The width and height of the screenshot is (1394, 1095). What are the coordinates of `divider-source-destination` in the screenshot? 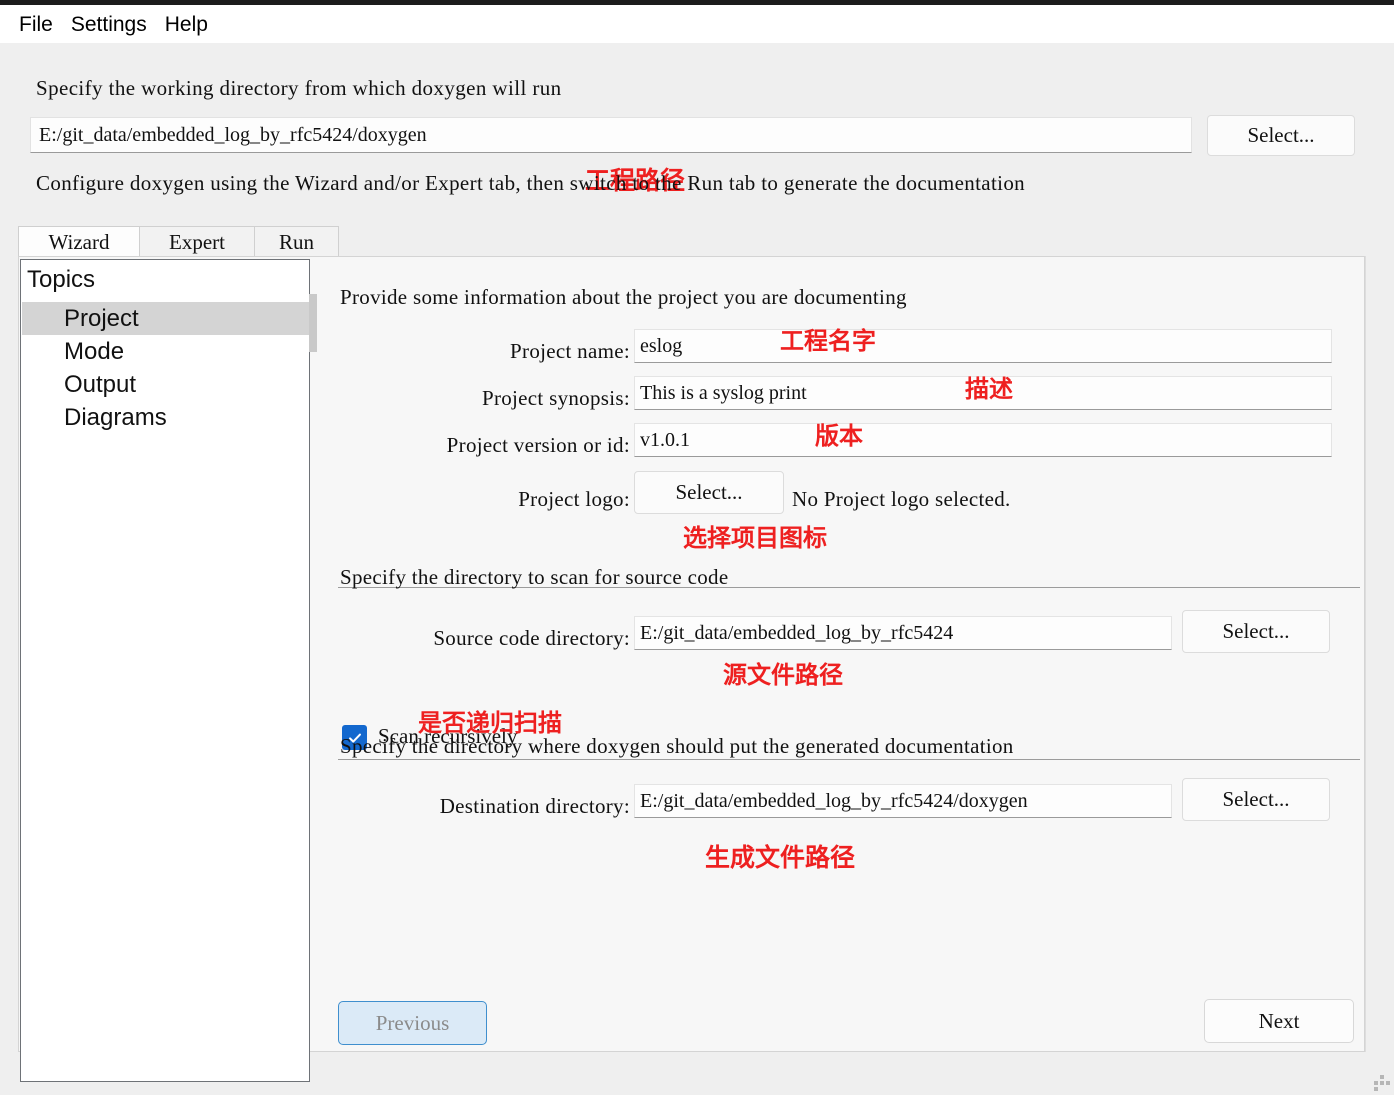 It's located at (849, 759).